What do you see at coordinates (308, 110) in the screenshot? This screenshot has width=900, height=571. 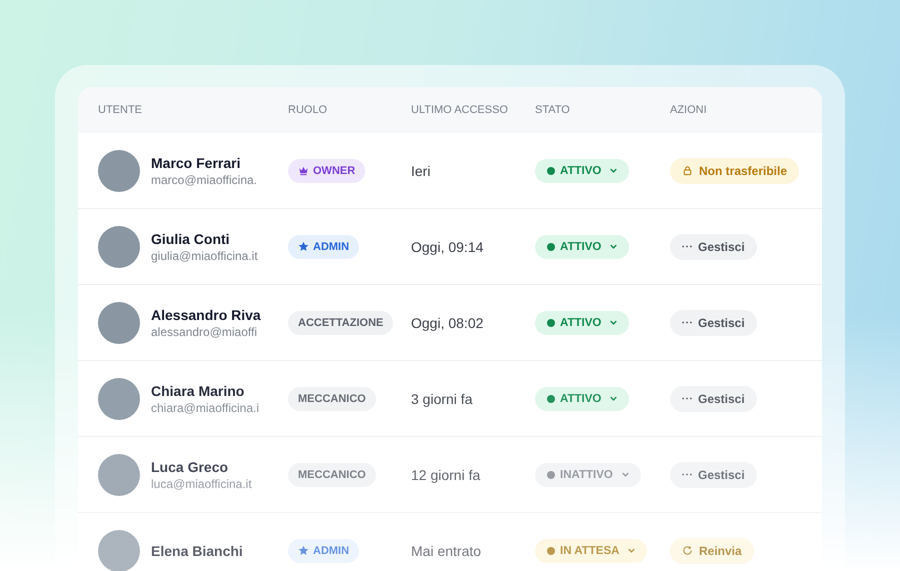 I see `column-header: RUOLO` at bounding box center [308, 110].